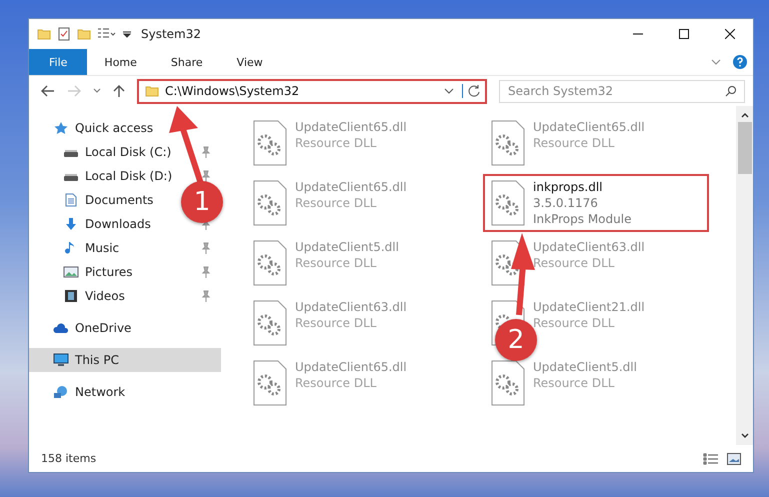  Describe the element at coordinates (171, 34) in the screenshot. I see `window-title: System32` at that location.